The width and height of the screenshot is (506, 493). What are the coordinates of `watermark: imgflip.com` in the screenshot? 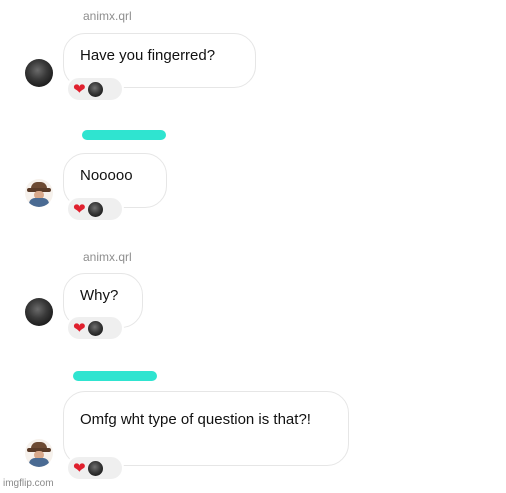 It's located at (28, 483).